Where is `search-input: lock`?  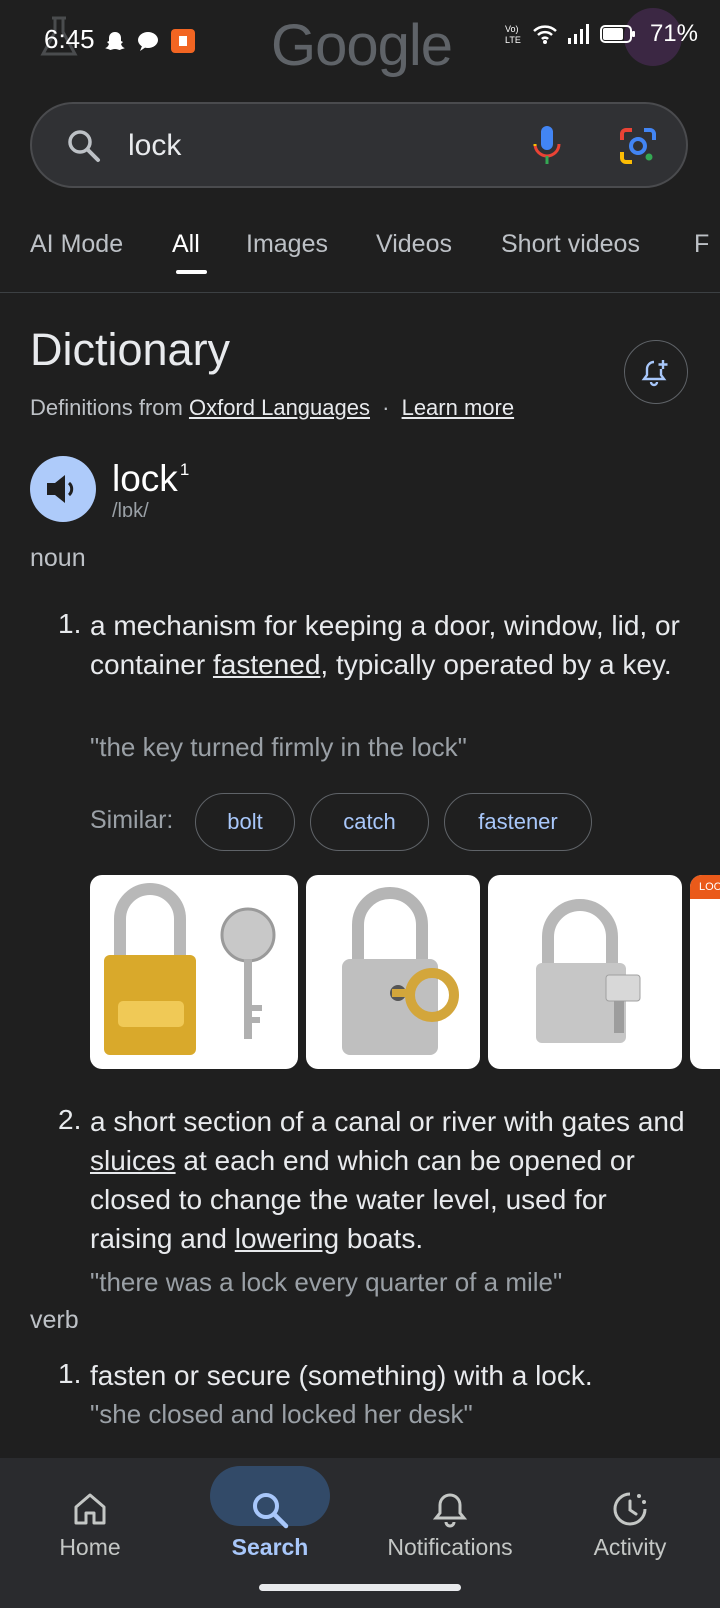 search-input: lock is located at coordinates (154, 146).